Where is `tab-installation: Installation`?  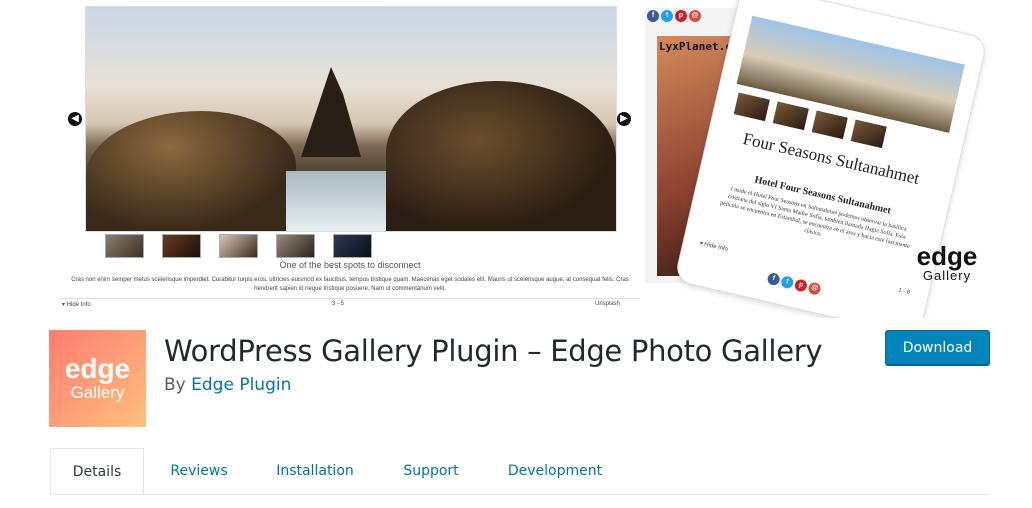
tab-installation: Installation is located at coordinates (315, 471).